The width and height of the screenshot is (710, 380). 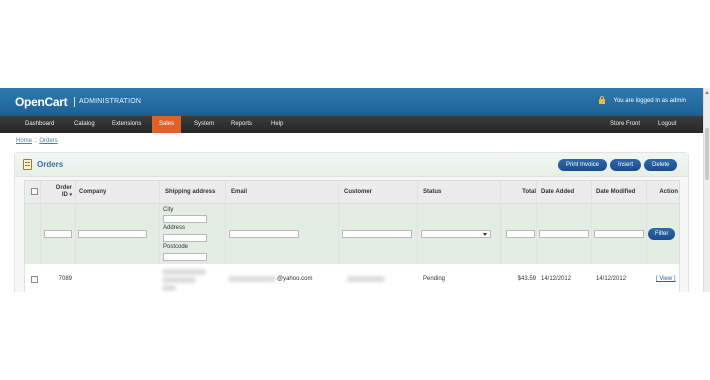 I want to click on print-invoice-button: Print Invoice, so click(x=583, y=165).